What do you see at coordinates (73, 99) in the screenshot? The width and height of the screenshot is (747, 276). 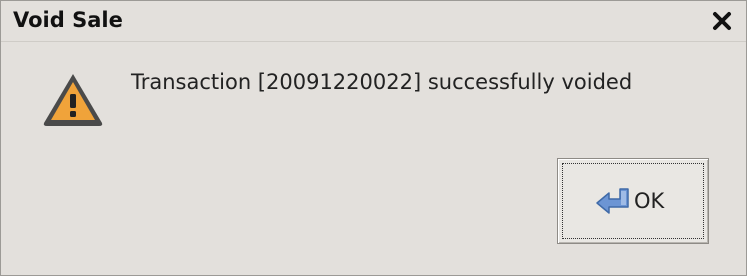 I see `warning-icon` at bounding box center [73, 99].